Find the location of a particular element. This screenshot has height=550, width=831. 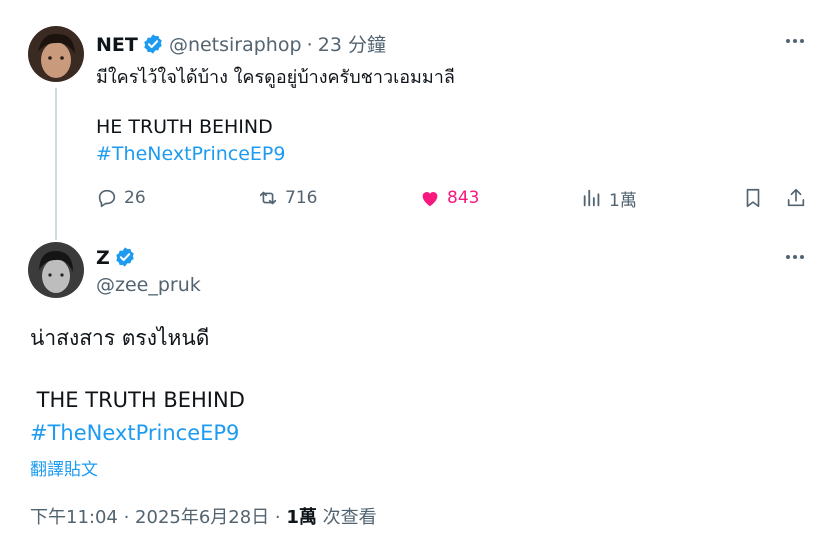

bookmark-button is located at coordinates (753, 198).